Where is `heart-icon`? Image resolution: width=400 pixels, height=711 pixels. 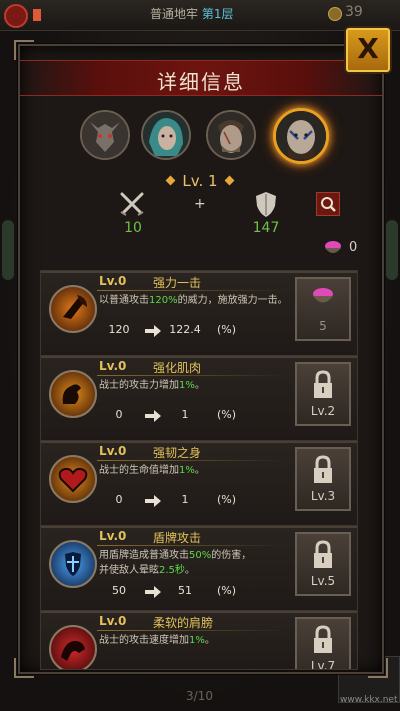 heart-icon is located at coordinates (73, 479).